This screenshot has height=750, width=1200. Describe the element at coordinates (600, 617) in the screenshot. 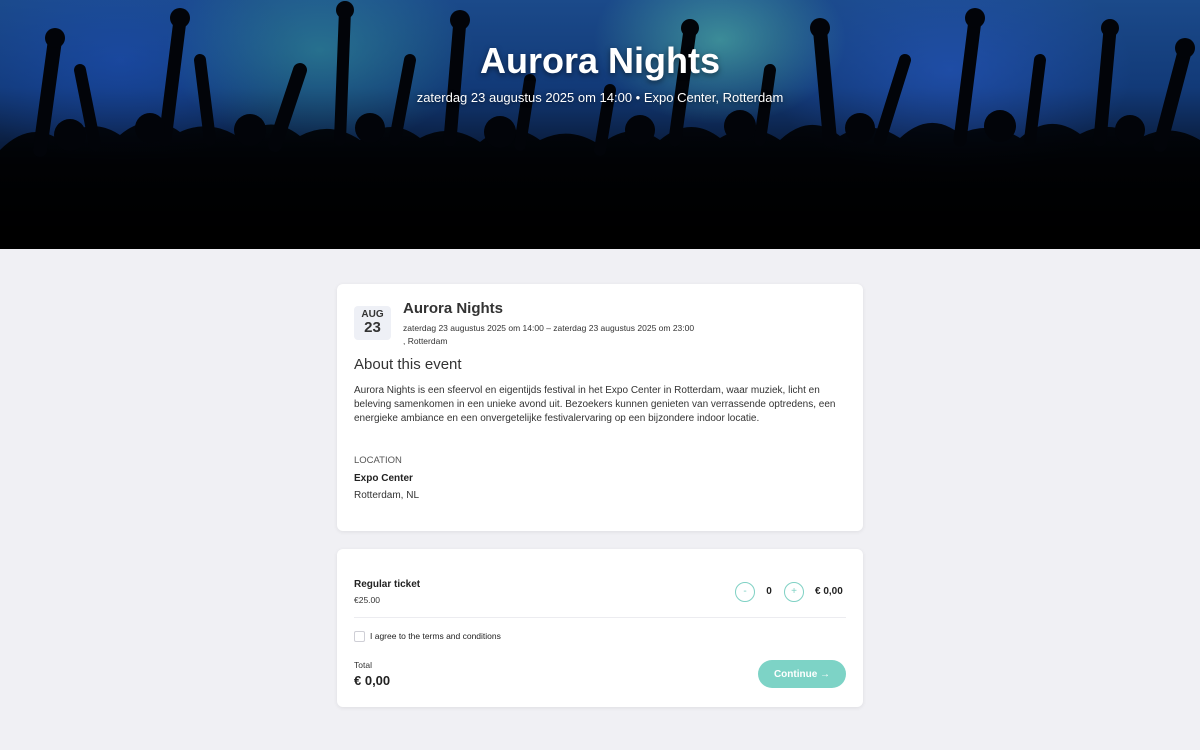

I see `divider` at that location.